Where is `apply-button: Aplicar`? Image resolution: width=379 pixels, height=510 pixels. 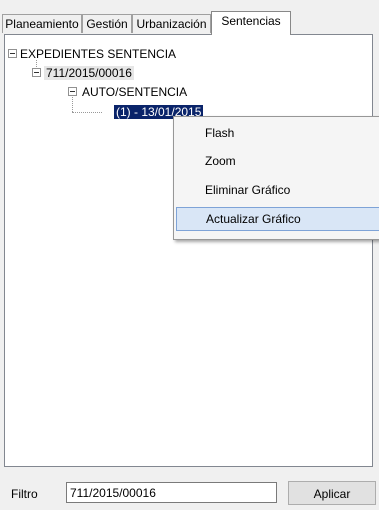 apply-button: Aplicar is located at coordinates (332, 493).